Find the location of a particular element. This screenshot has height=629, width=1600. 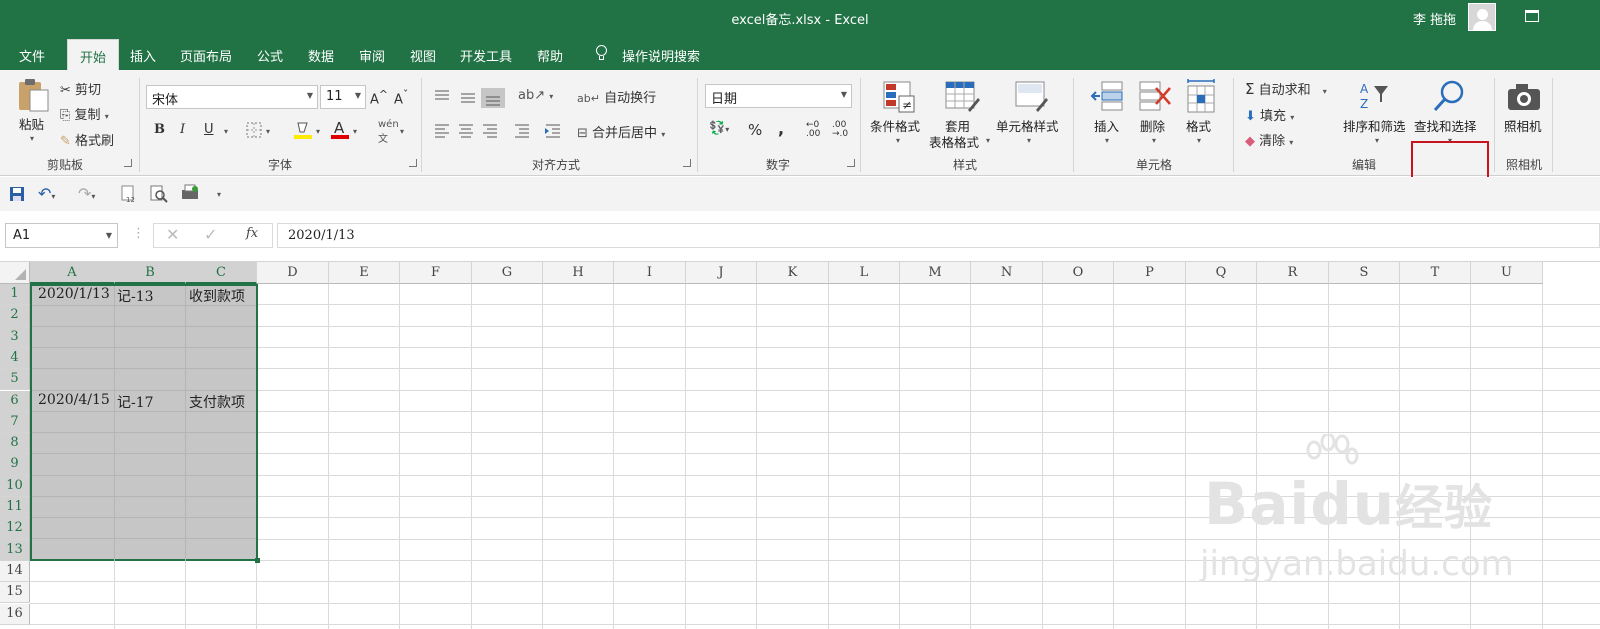

conditional-formatting-icon: ≠ is located at coordinates (899, 97).